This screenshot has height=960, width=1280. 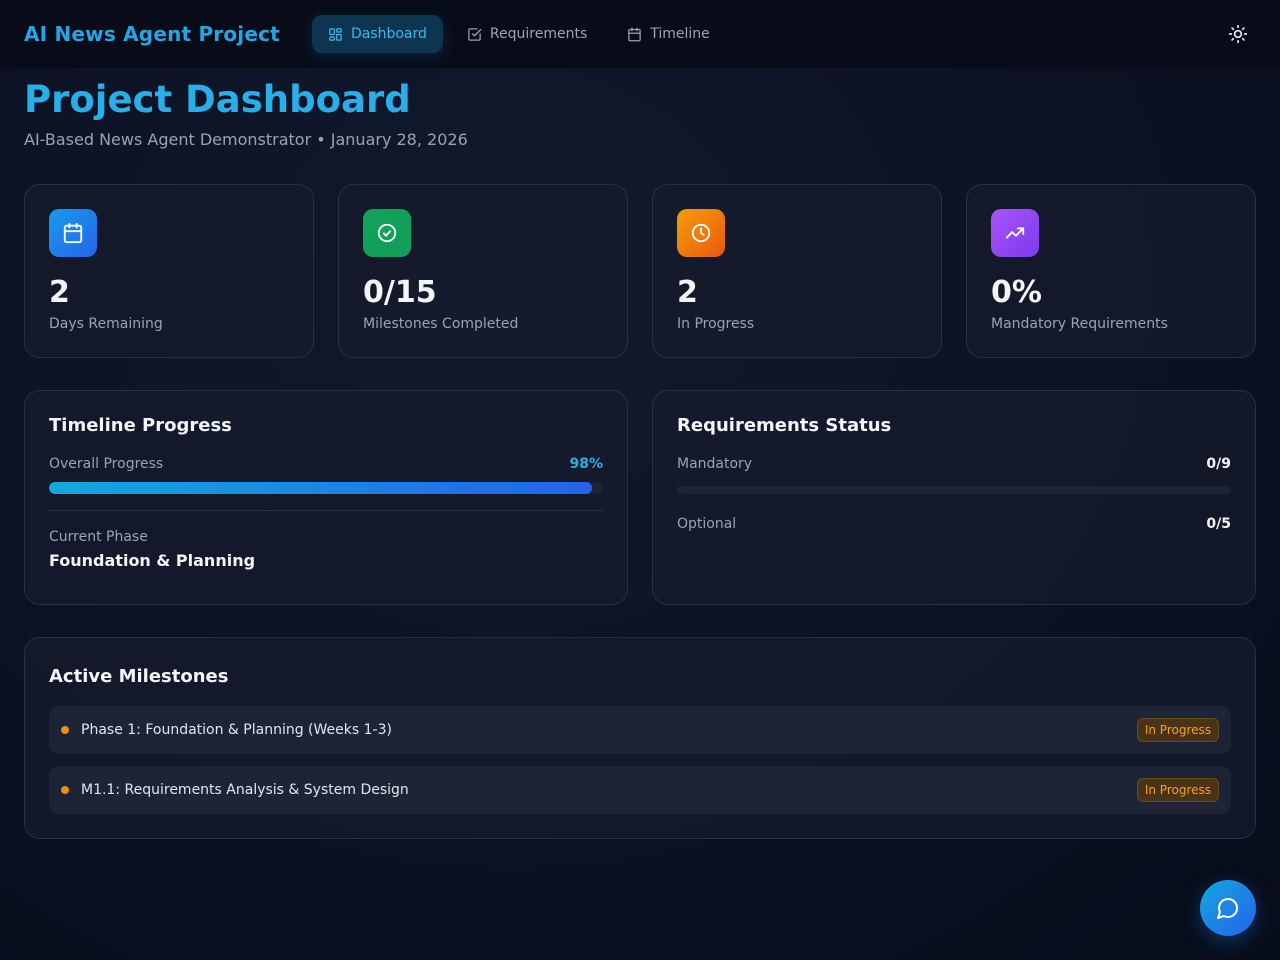 I want to click on stat-card-in-progress: 2 In Progress, so click(x=797, y=271).